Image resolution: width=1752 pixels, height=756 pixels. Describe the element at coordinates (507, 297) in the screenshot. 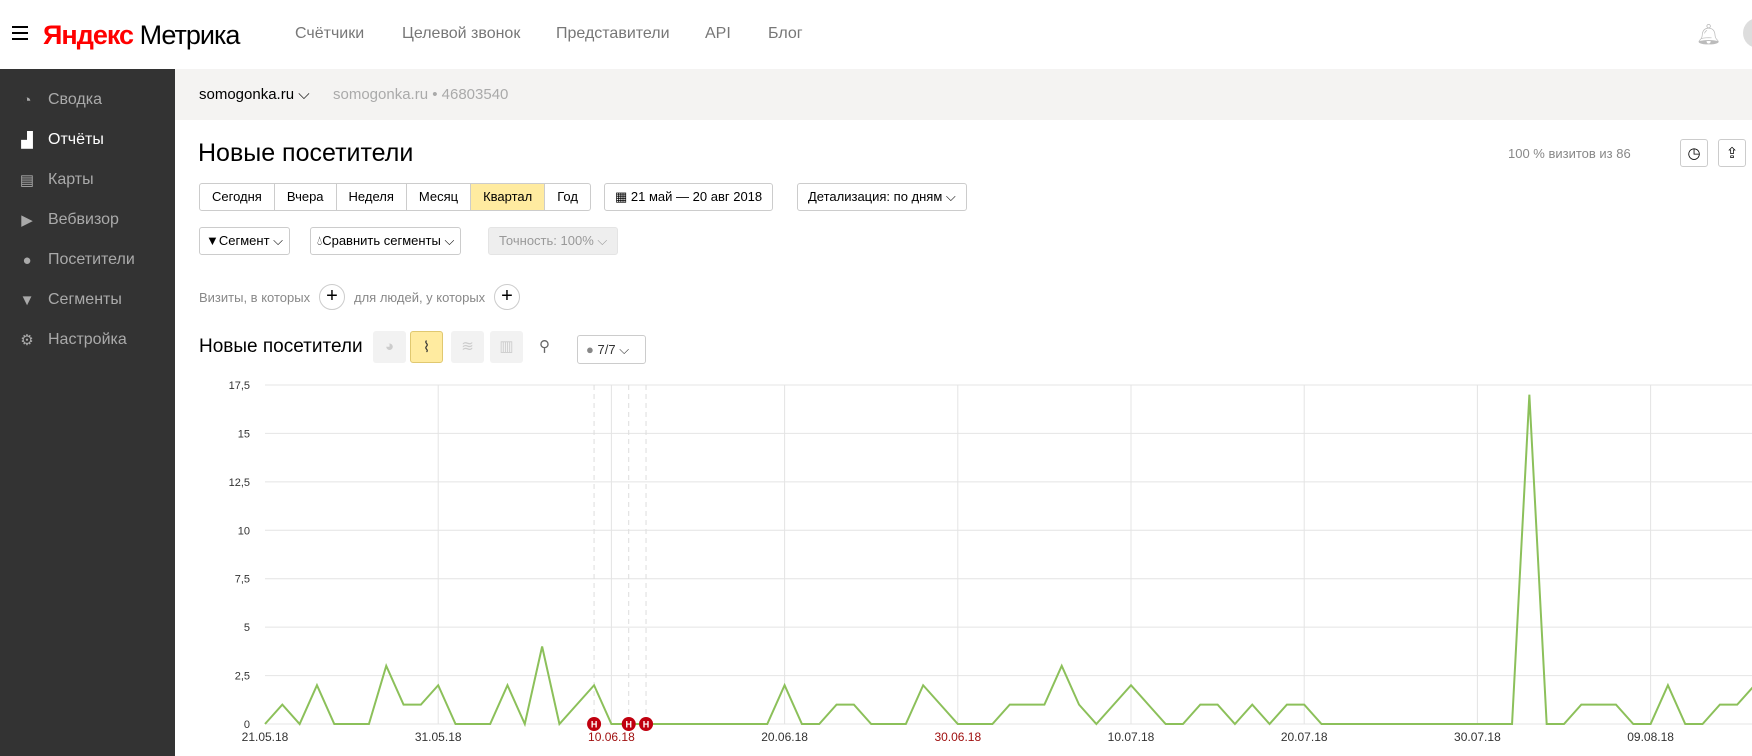

I see `add-people-condition-button: +` at that location.